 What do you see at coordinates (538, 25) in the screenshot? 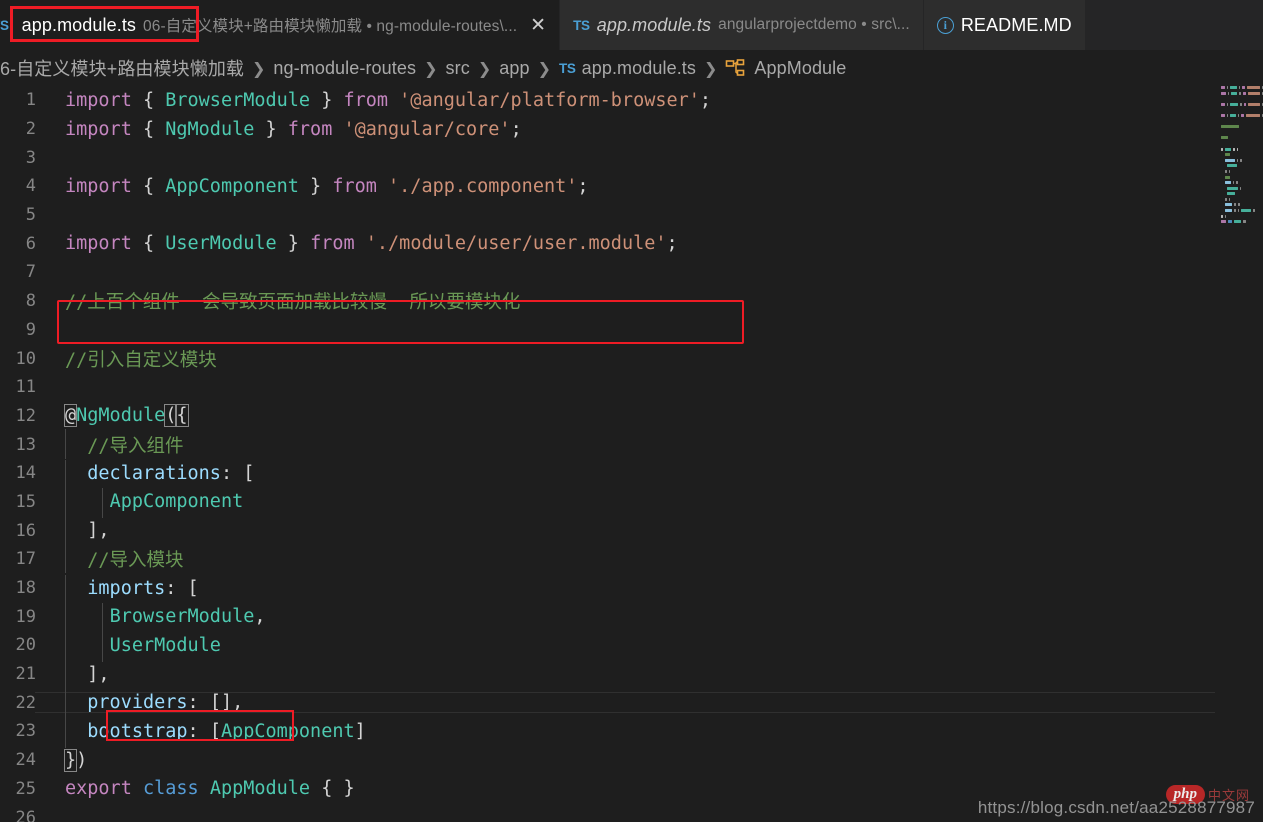
I see `close-icon: ✕` at bounding box center [538, 25].